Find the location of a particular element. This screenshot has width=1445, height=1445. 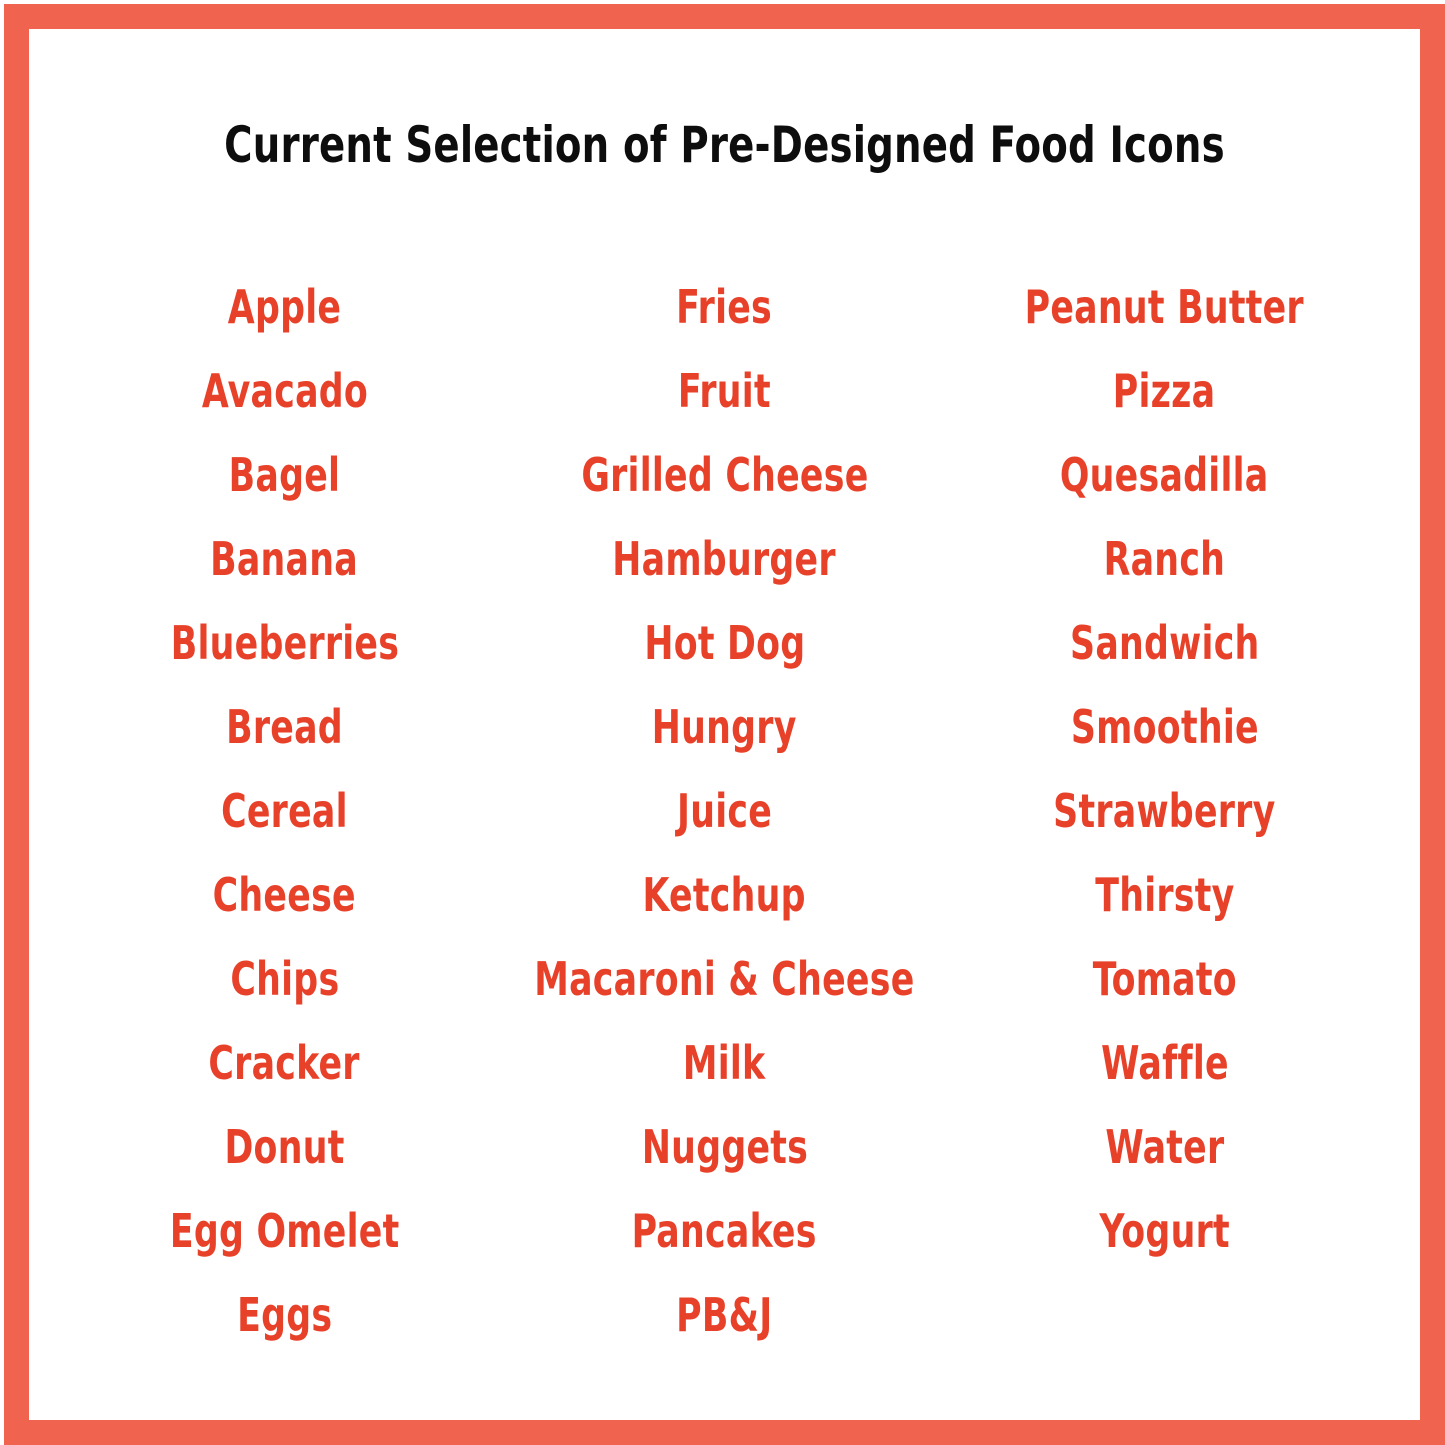

food-item: PB&J is located at coordinates (724, 1315).